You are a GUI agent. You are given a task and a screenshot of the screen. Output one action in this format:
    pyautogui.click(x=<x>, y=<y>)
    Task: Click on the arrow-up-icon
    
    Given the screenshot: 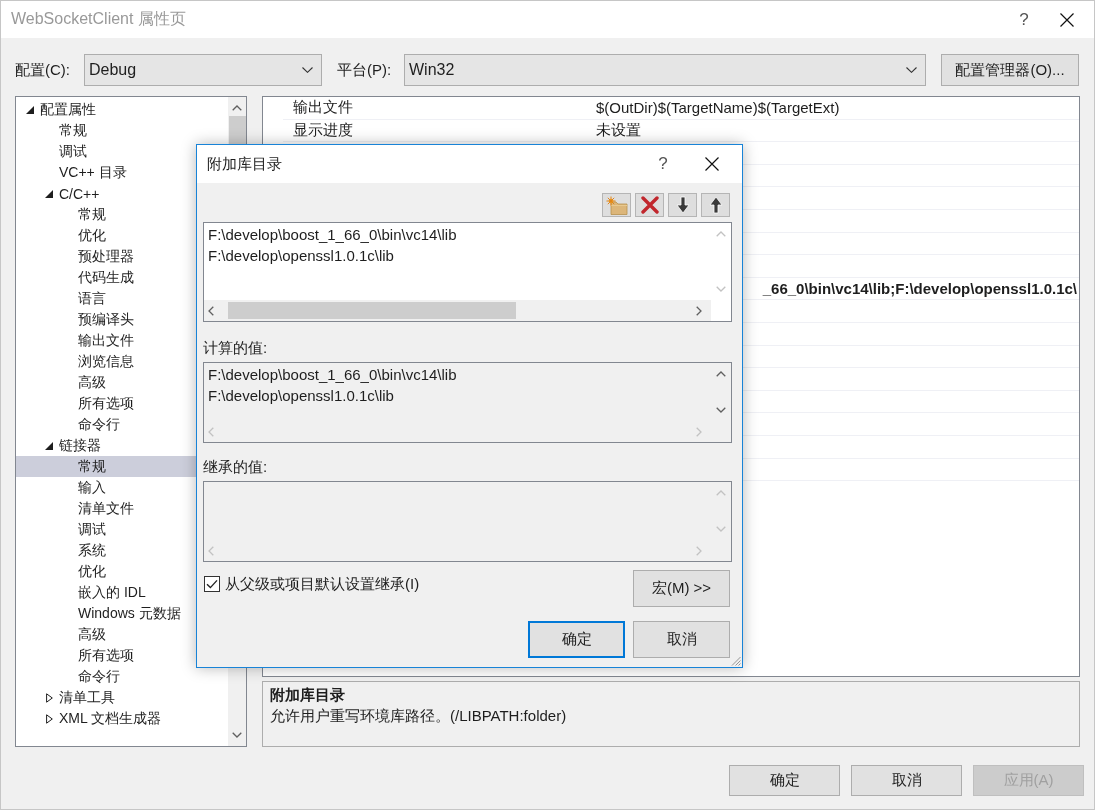 What is the action you would take?
    pyautogui.click(x=715, y=205)
    